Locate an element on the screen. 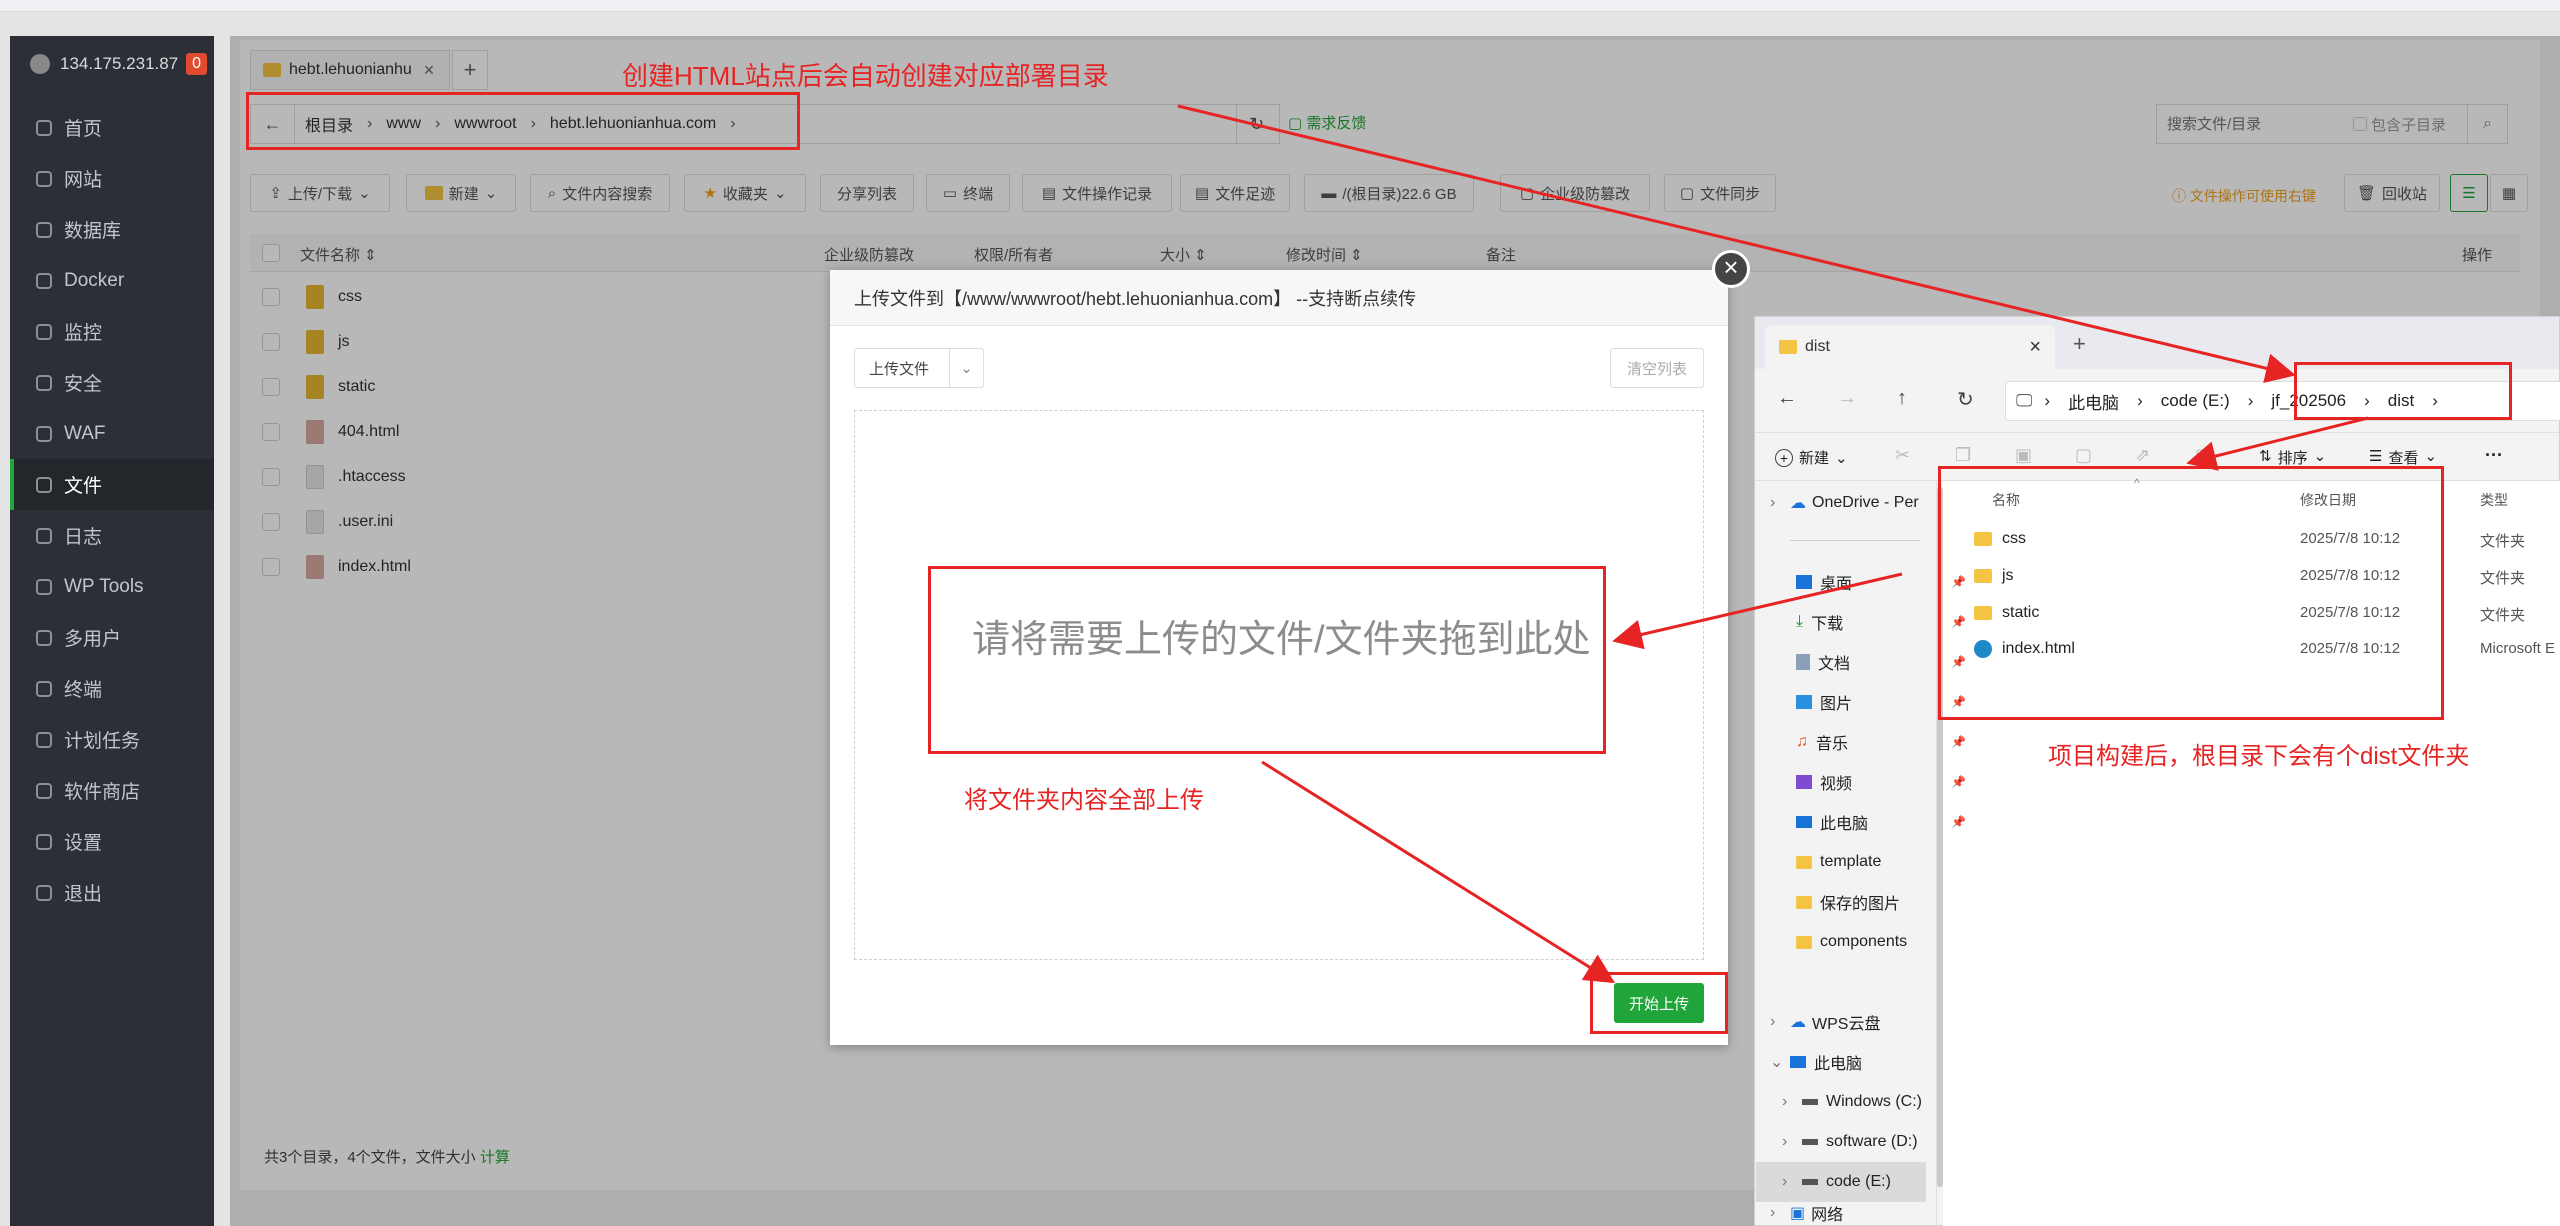  arrow-files-to-drop is located at coordinates (1757, 611).